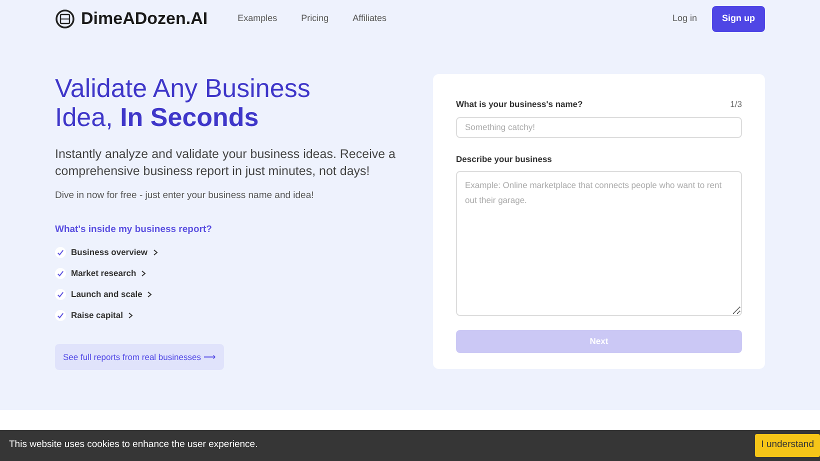  What do you see at coordinates (109, 252) in the screenshot?
I see `report-item-link: Business overview` at bounding box center [109, 252].